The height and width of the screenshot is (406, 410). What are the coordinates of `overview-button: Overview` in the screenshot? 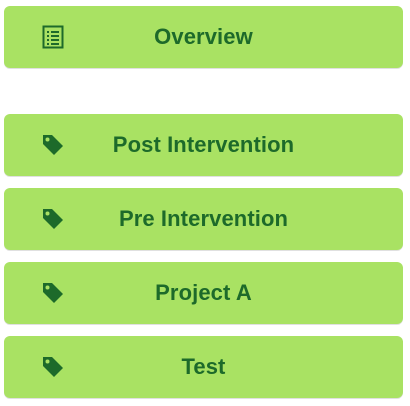 It's located at (203, 37).